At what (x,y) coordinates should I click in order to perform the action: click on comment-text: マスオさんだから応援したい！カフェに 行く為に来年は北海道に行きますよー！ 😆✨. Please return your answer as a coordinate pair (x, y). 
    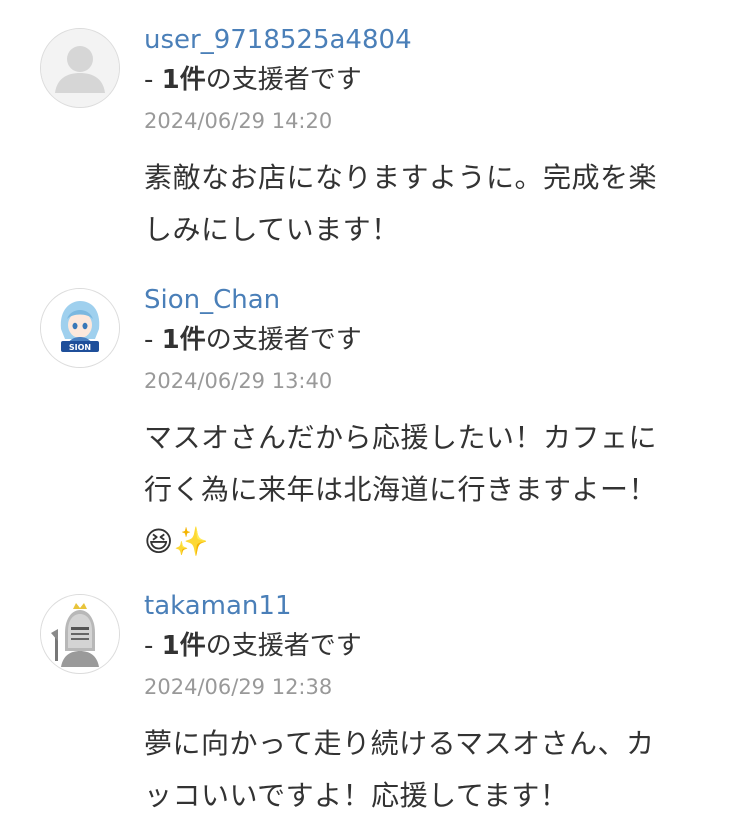
    Looking at the image, I should click on (401, 489).